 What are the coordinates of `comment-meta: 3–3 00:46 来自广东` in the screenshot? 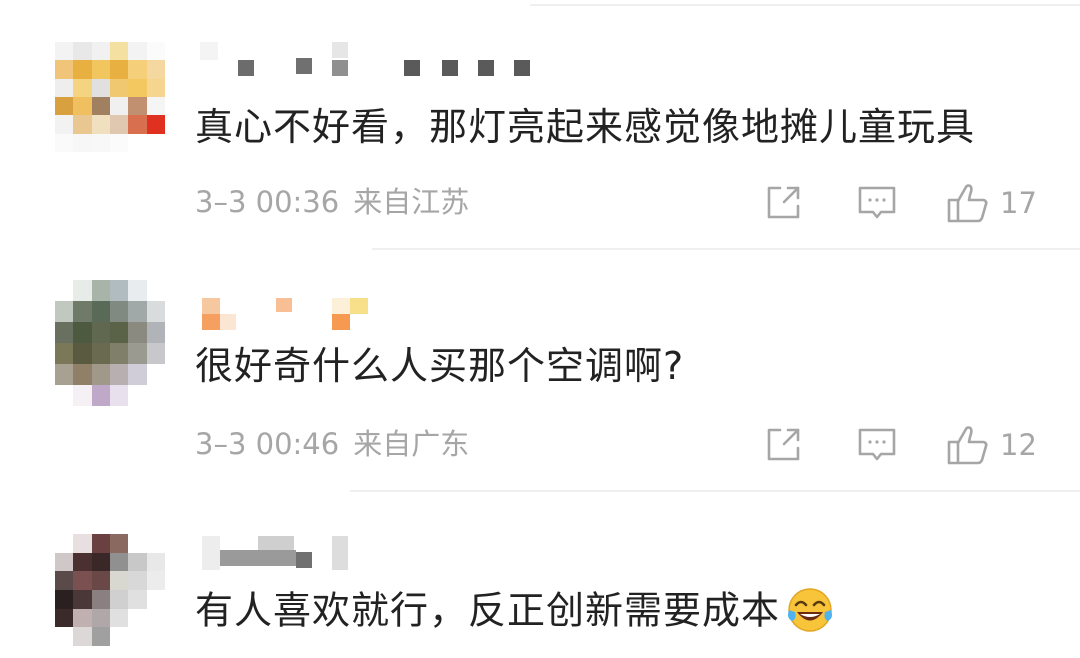 It's located at (332, 444).